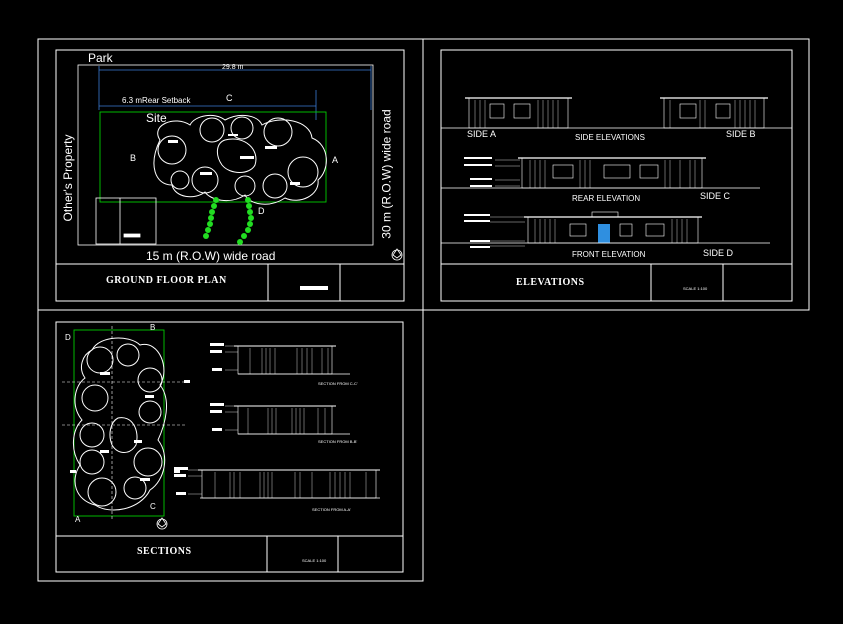 This screenshot has width=843, height=624. What do you see at coordinates (610, 137) in the screenshot?
I see `side-elevations-label: SIDE ELEVATIONS` at bounding box center [610, 137].